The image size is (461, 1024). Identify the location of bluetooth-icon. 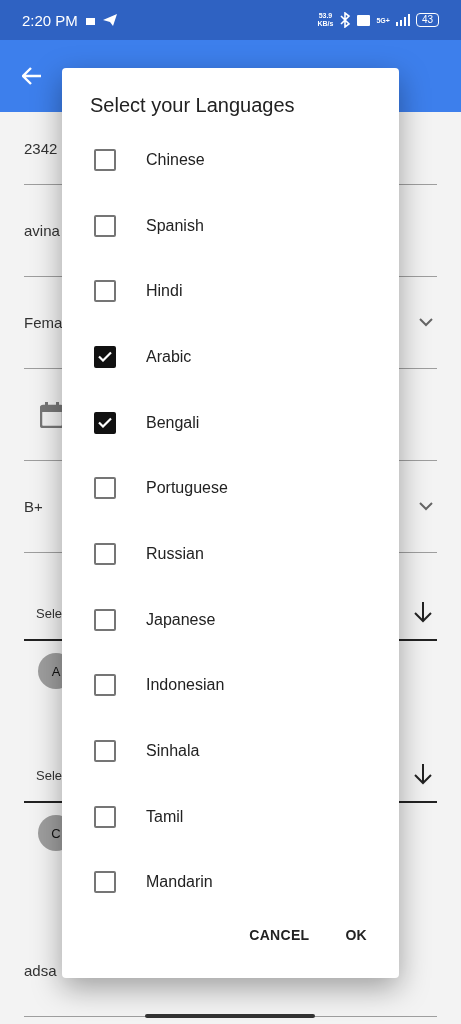
(345, 20).